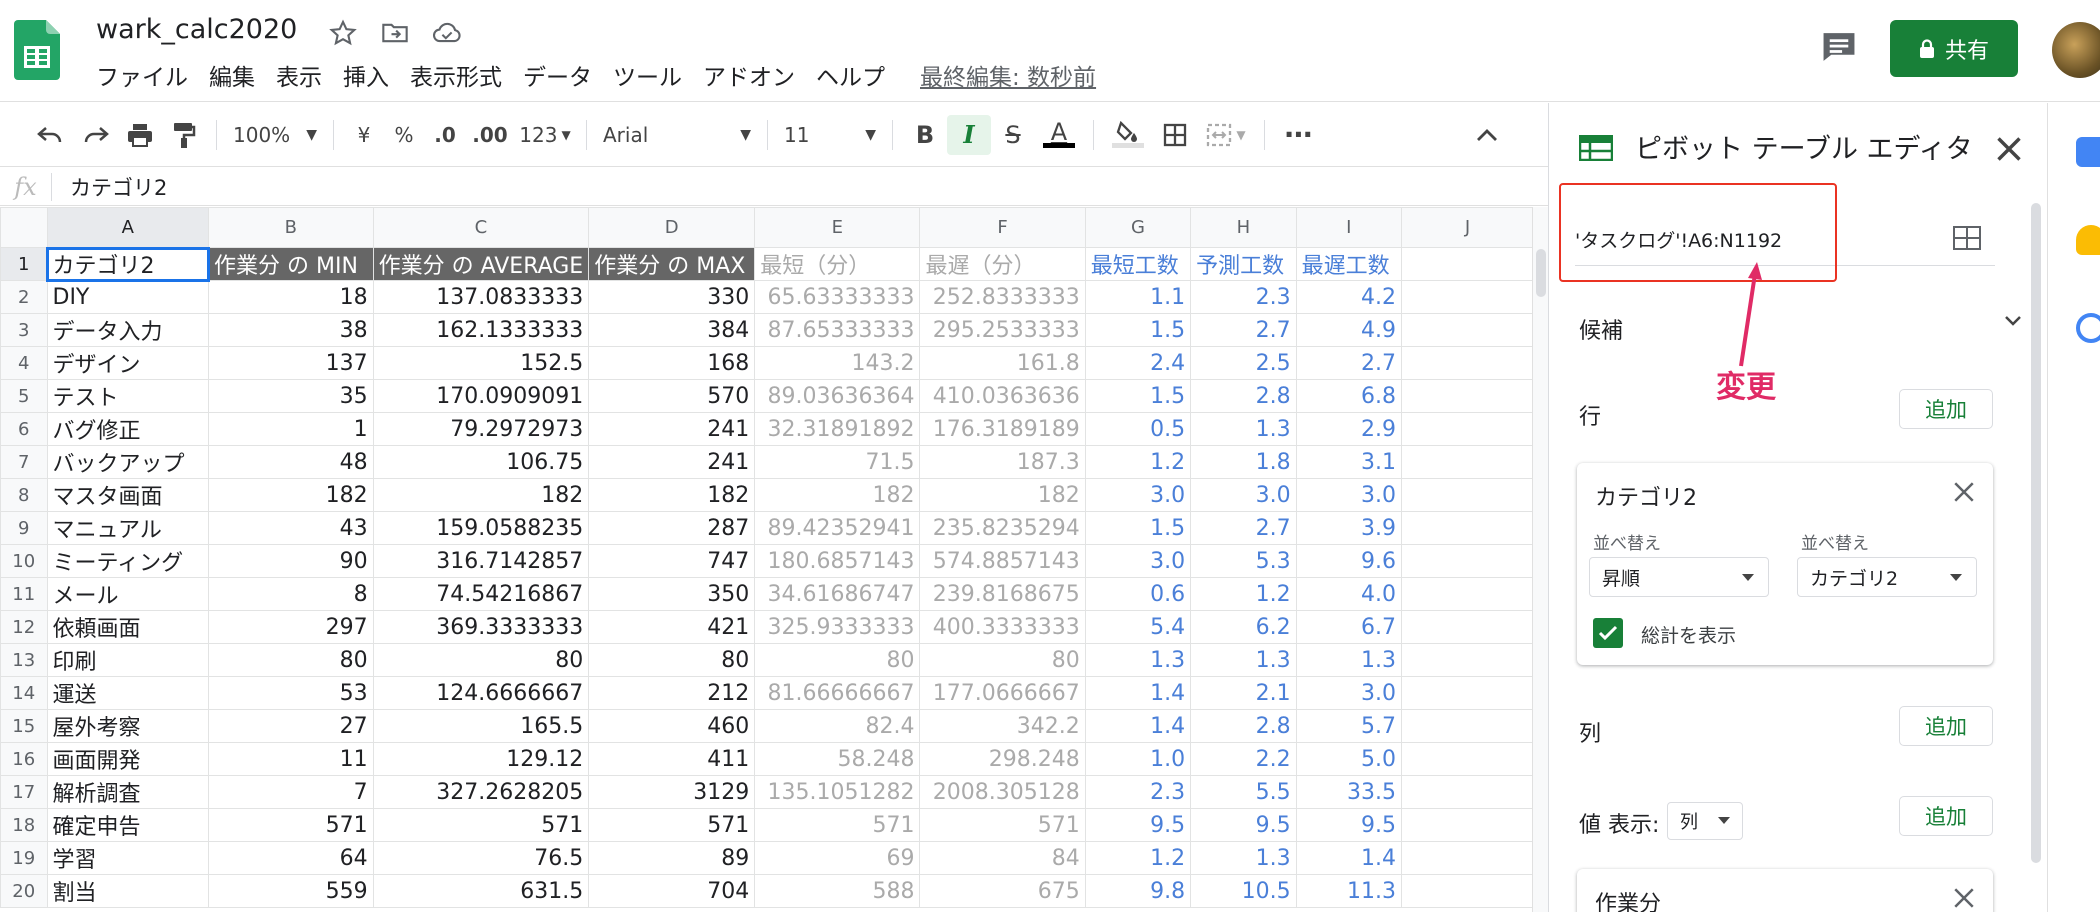 The image size is (2100, 912). Describe the element at coordinates (291, 693) in the screenshot. I see `table-cell: 53` at that location.